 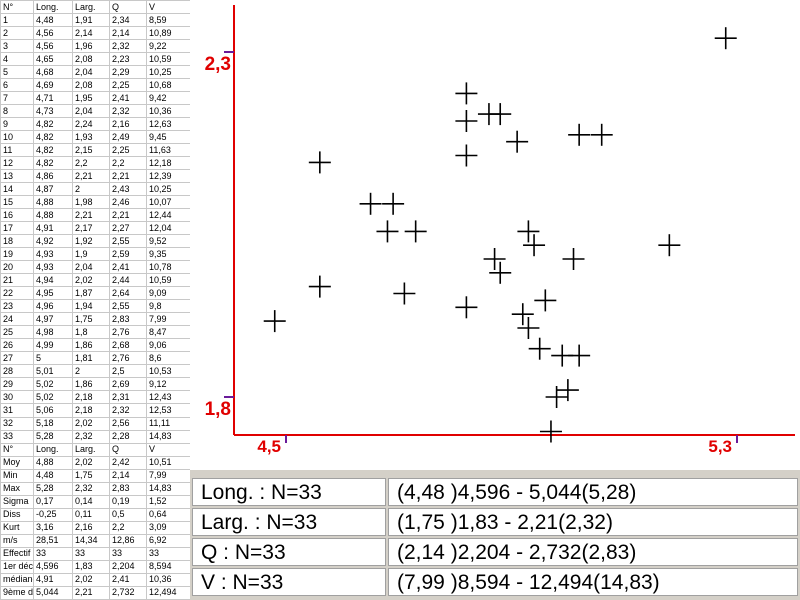 I want to click on table-cell: 27, so click(x=17, y=358).